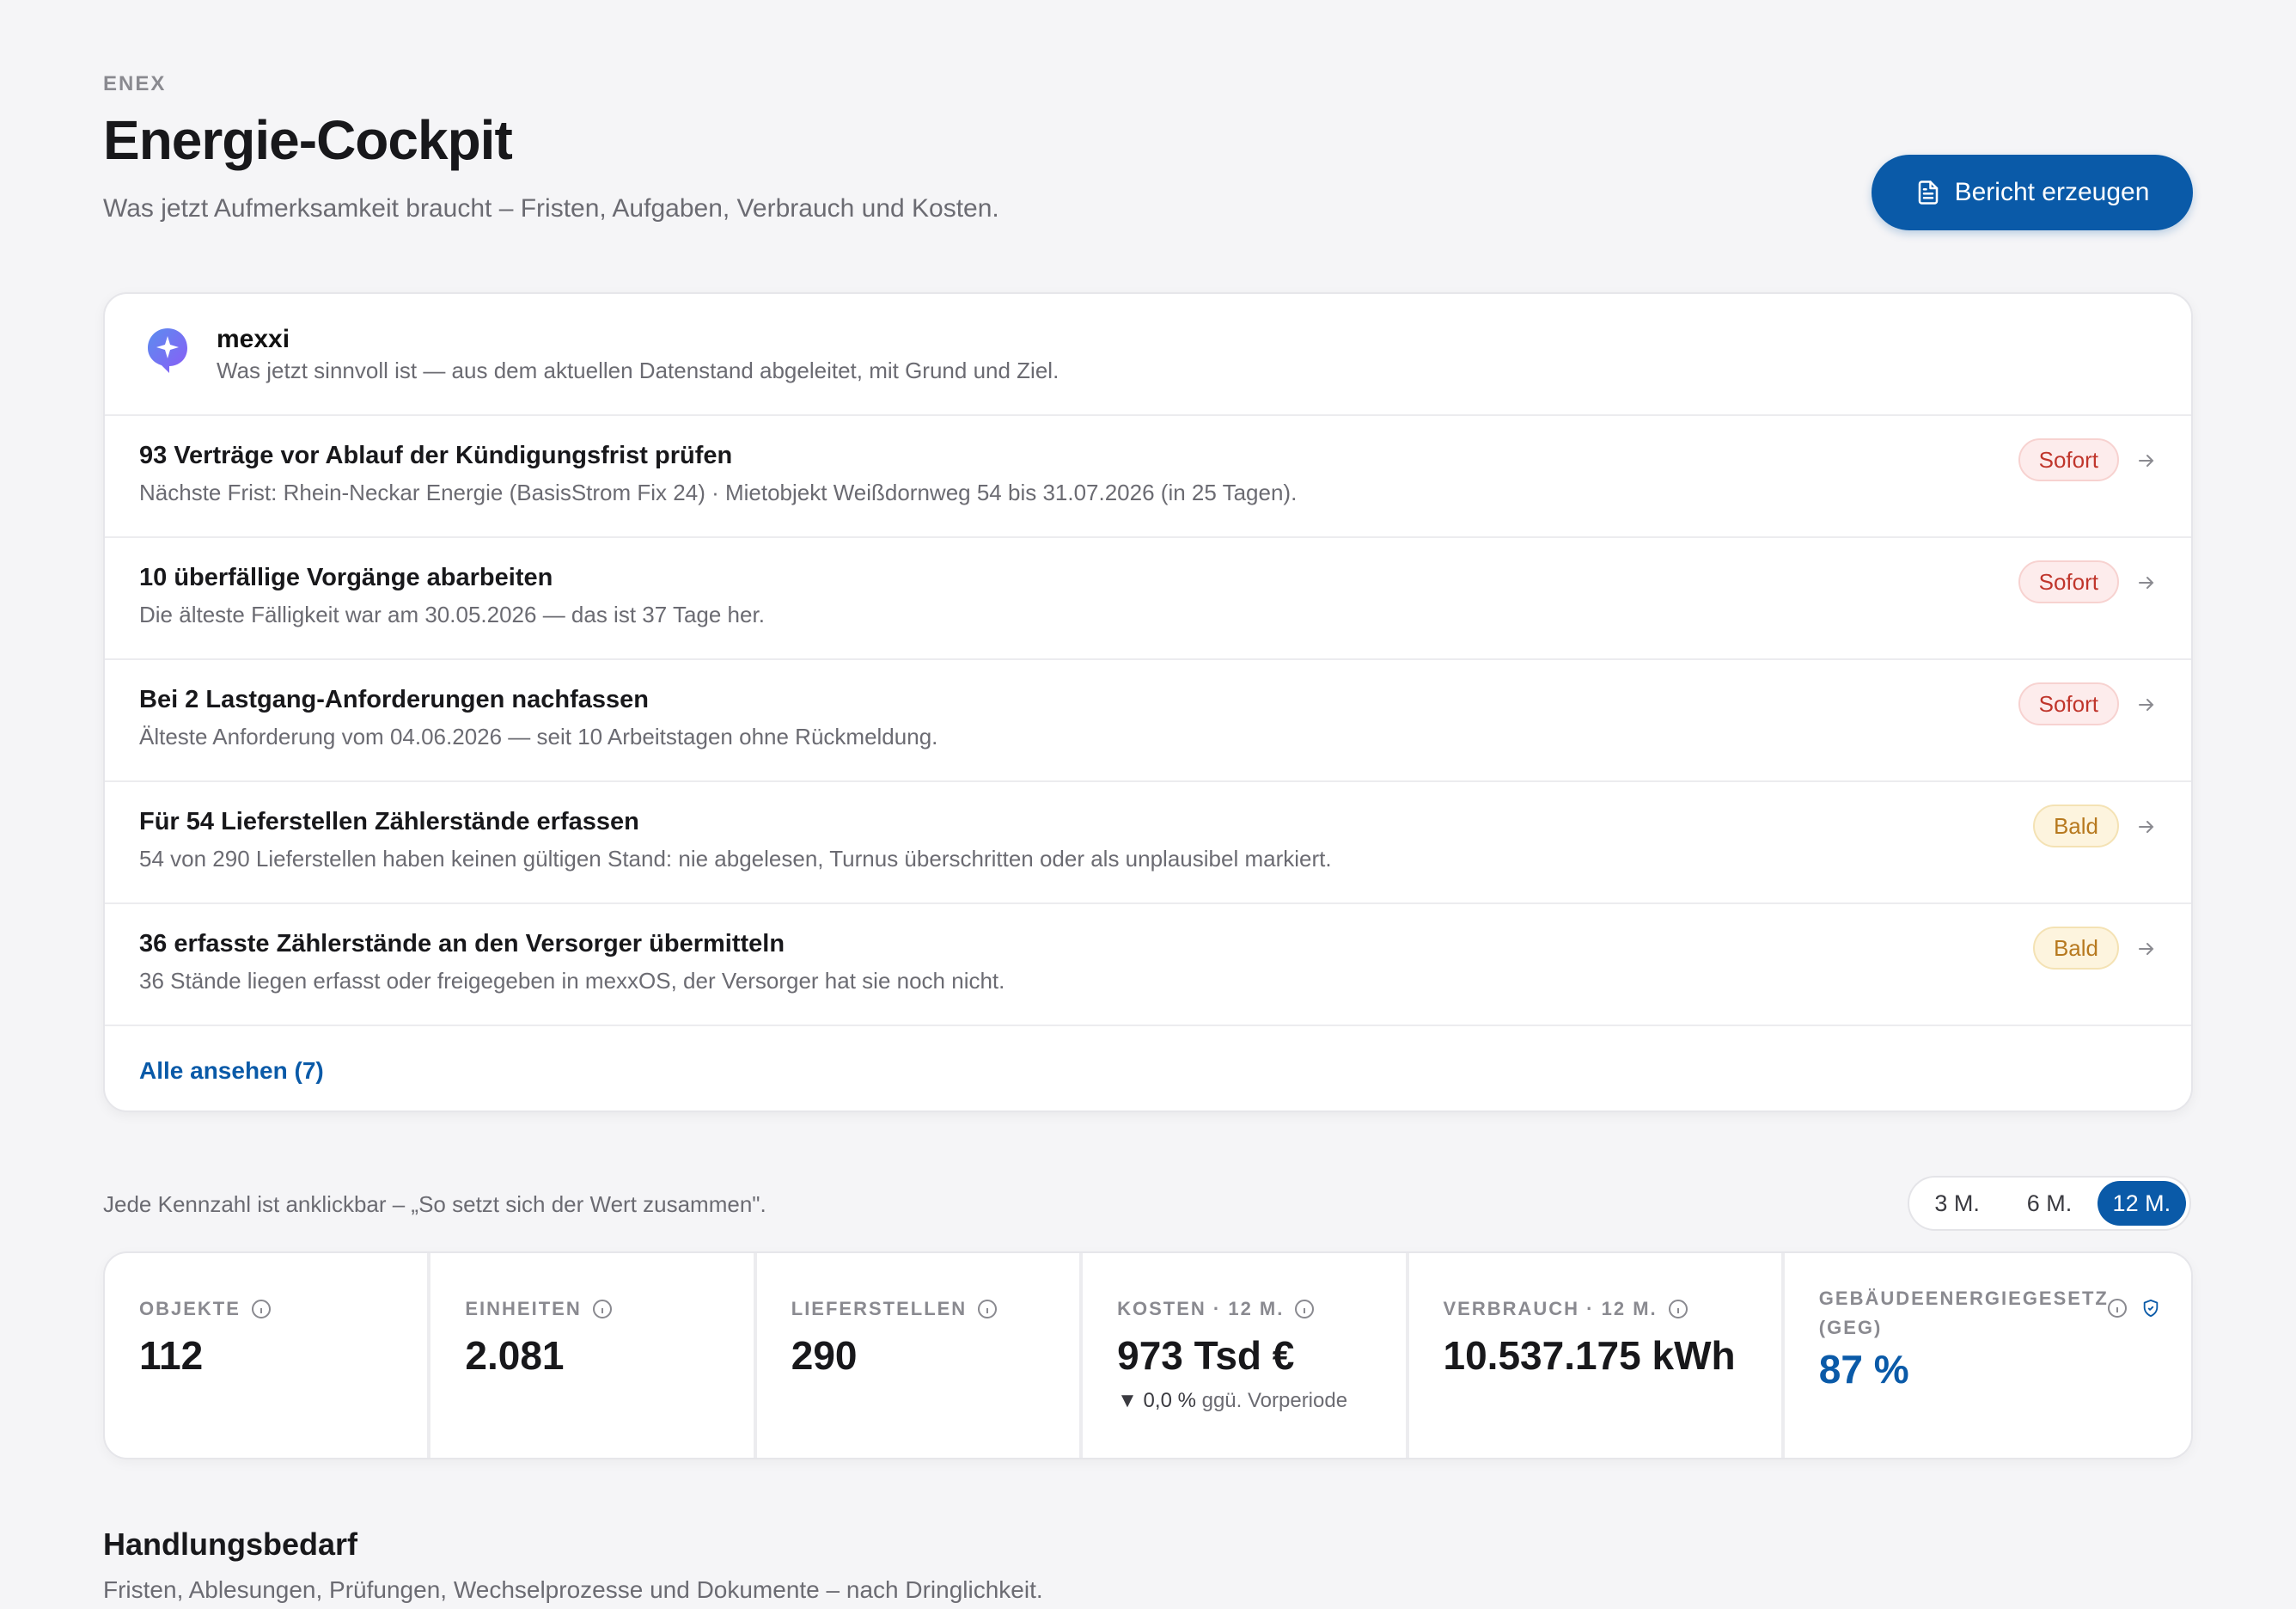 This screenshot has height=1609, width=2296. What do you see at coordinates (167, 350) in the screenshot?
I see `sparkle-icon` at bounding box center [167, 350].